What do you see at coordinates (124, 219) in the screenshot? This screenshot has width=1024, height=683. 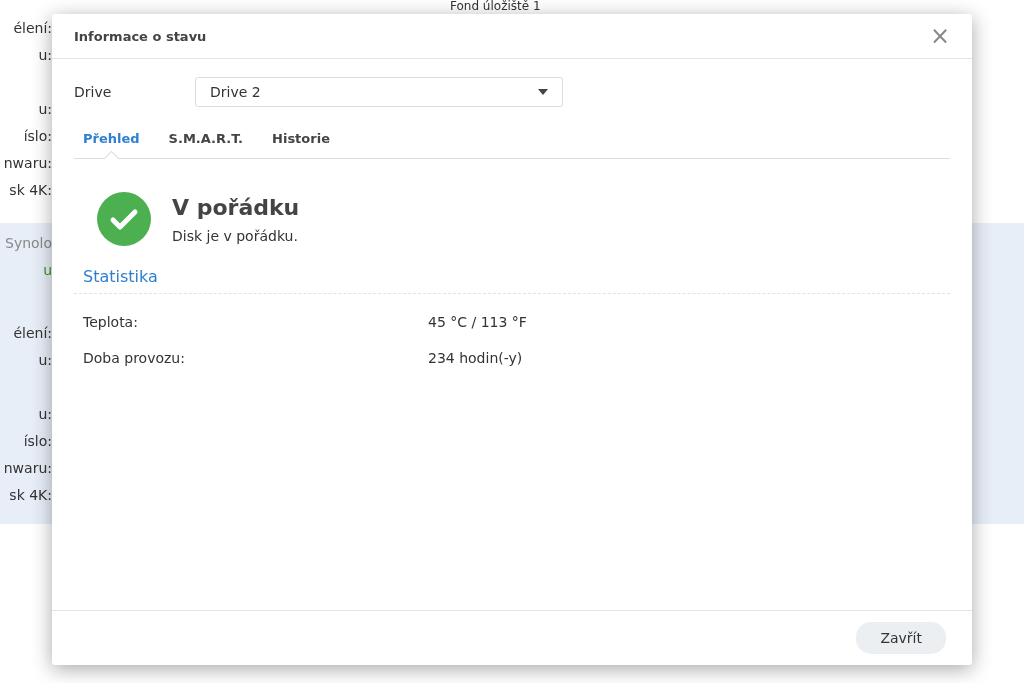 I see `check-circle-icon` at bounding box center [124, 219].